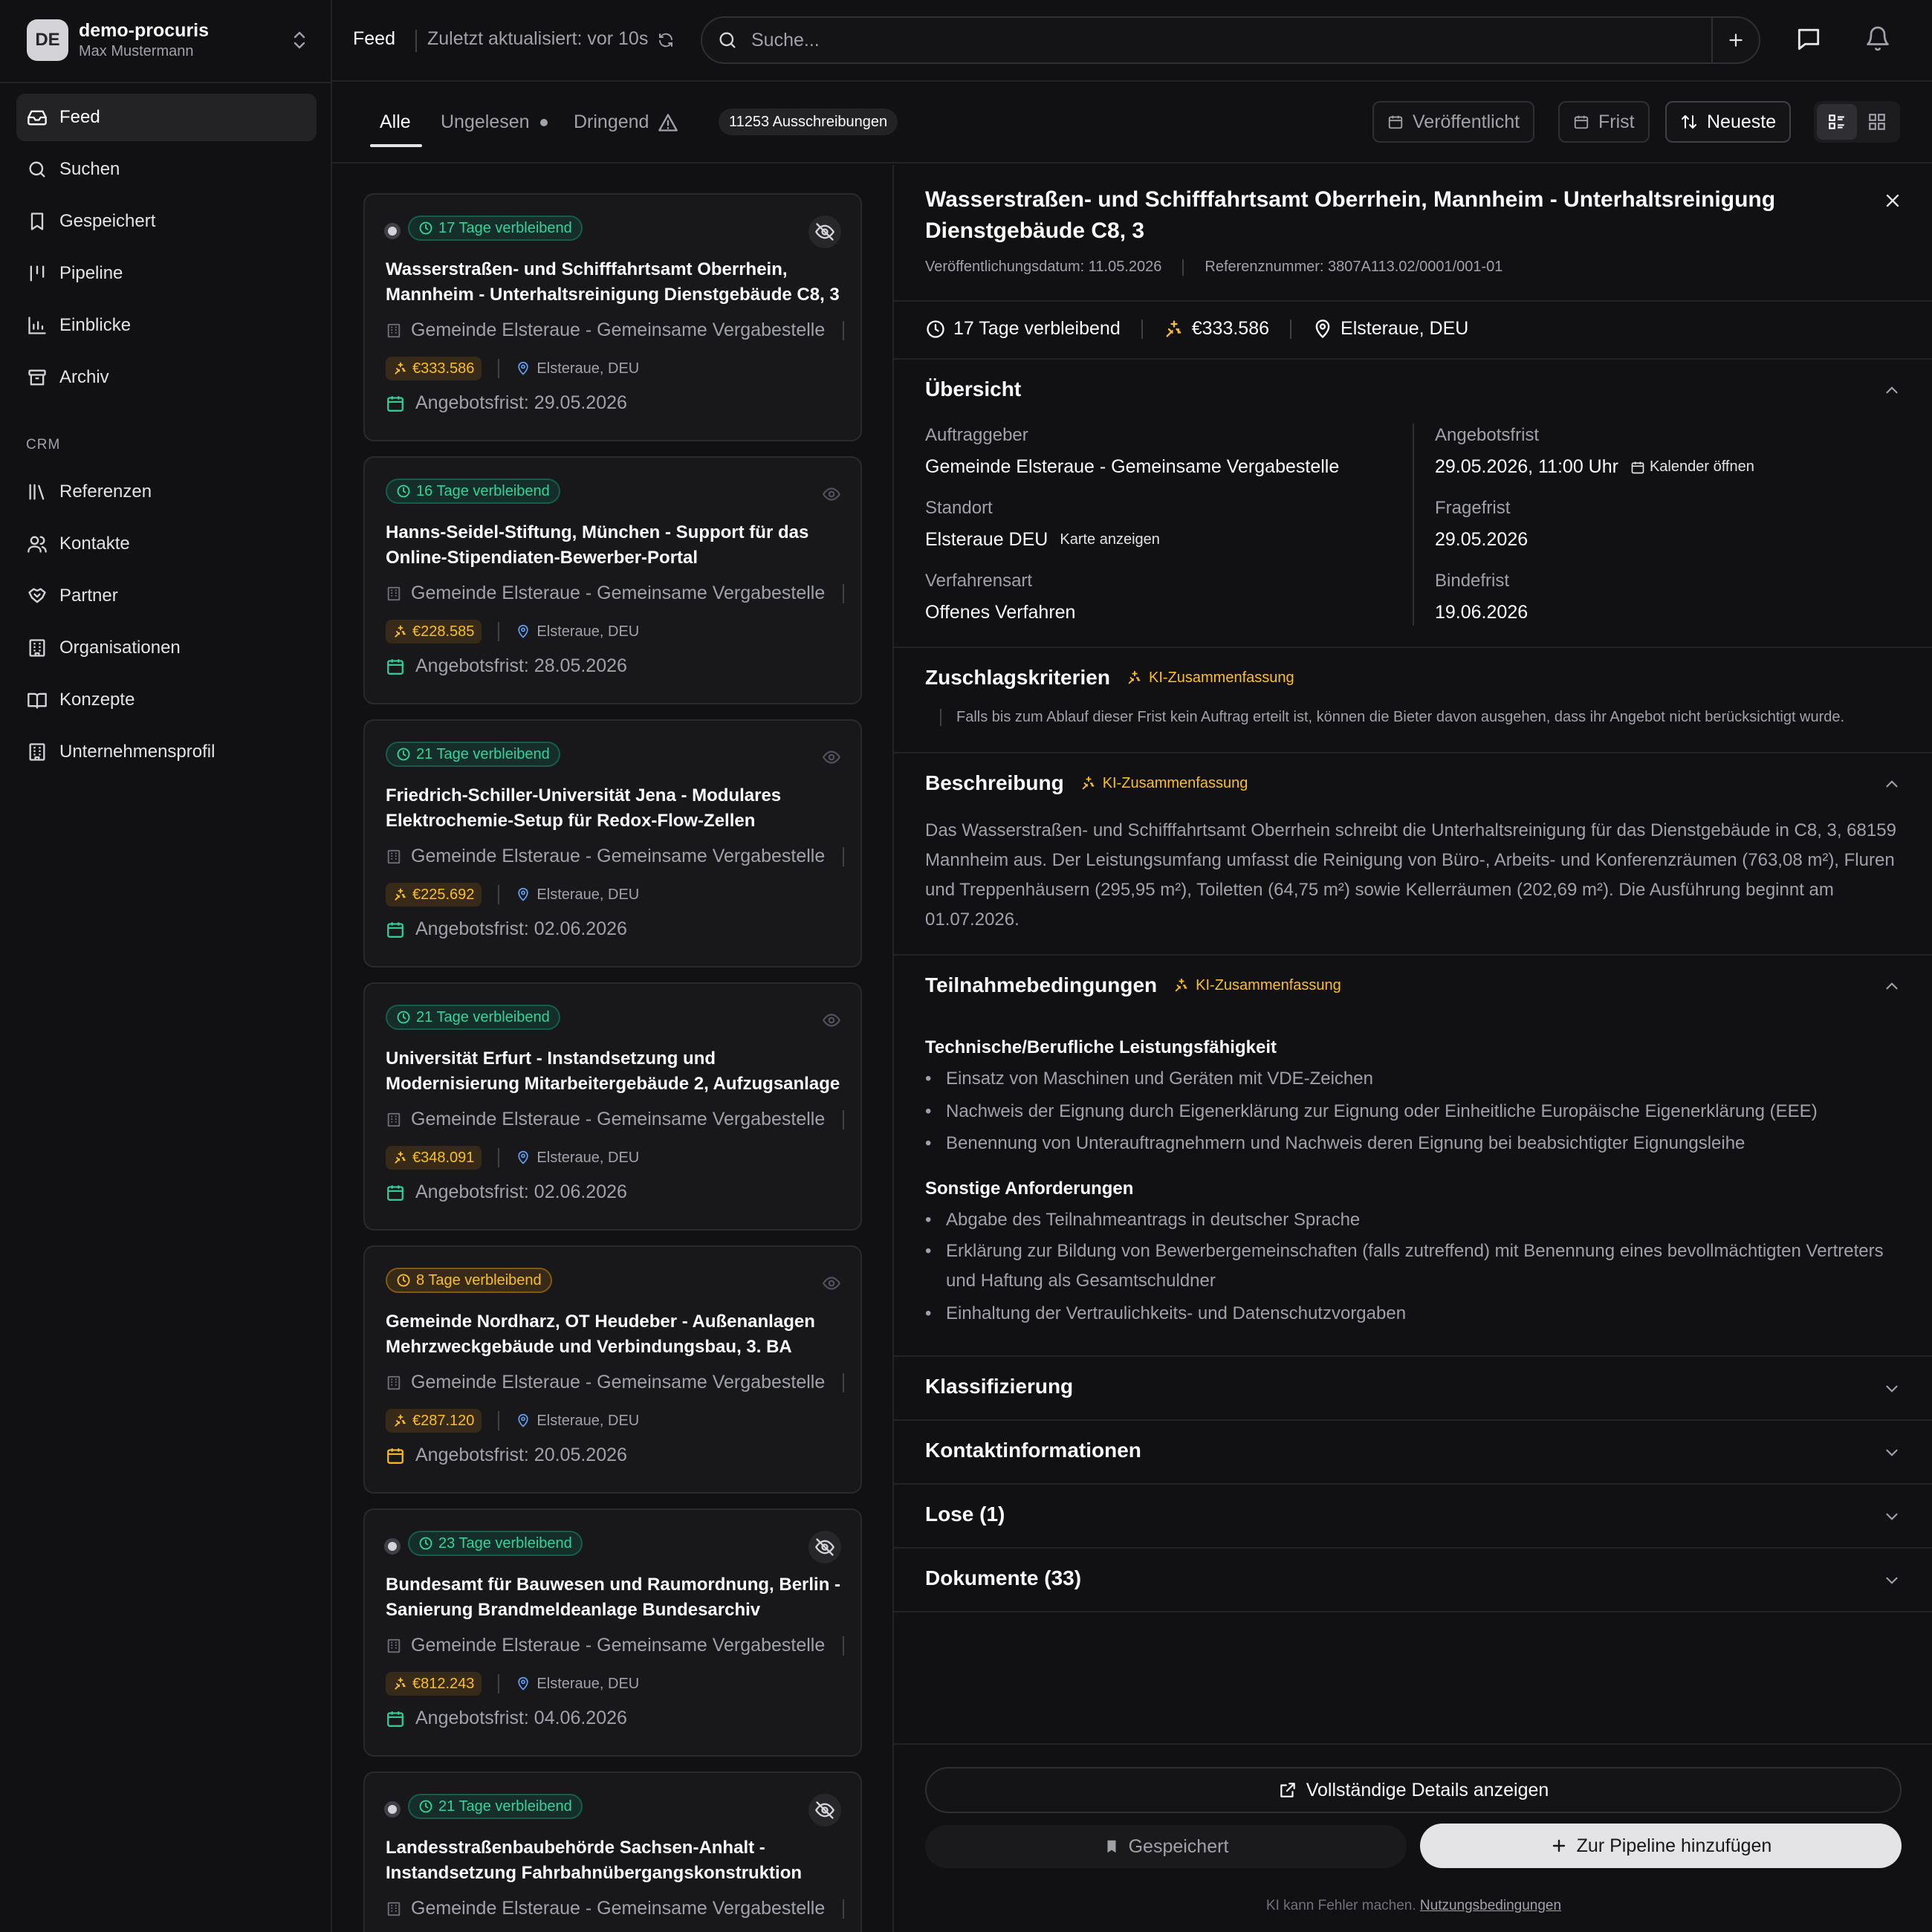 This screenshot has height=1932, width=1932. Describe the element at coordinates (166, 221) in the screenshot. I see `sidebar-item-saved: Gespeichert` at that location.